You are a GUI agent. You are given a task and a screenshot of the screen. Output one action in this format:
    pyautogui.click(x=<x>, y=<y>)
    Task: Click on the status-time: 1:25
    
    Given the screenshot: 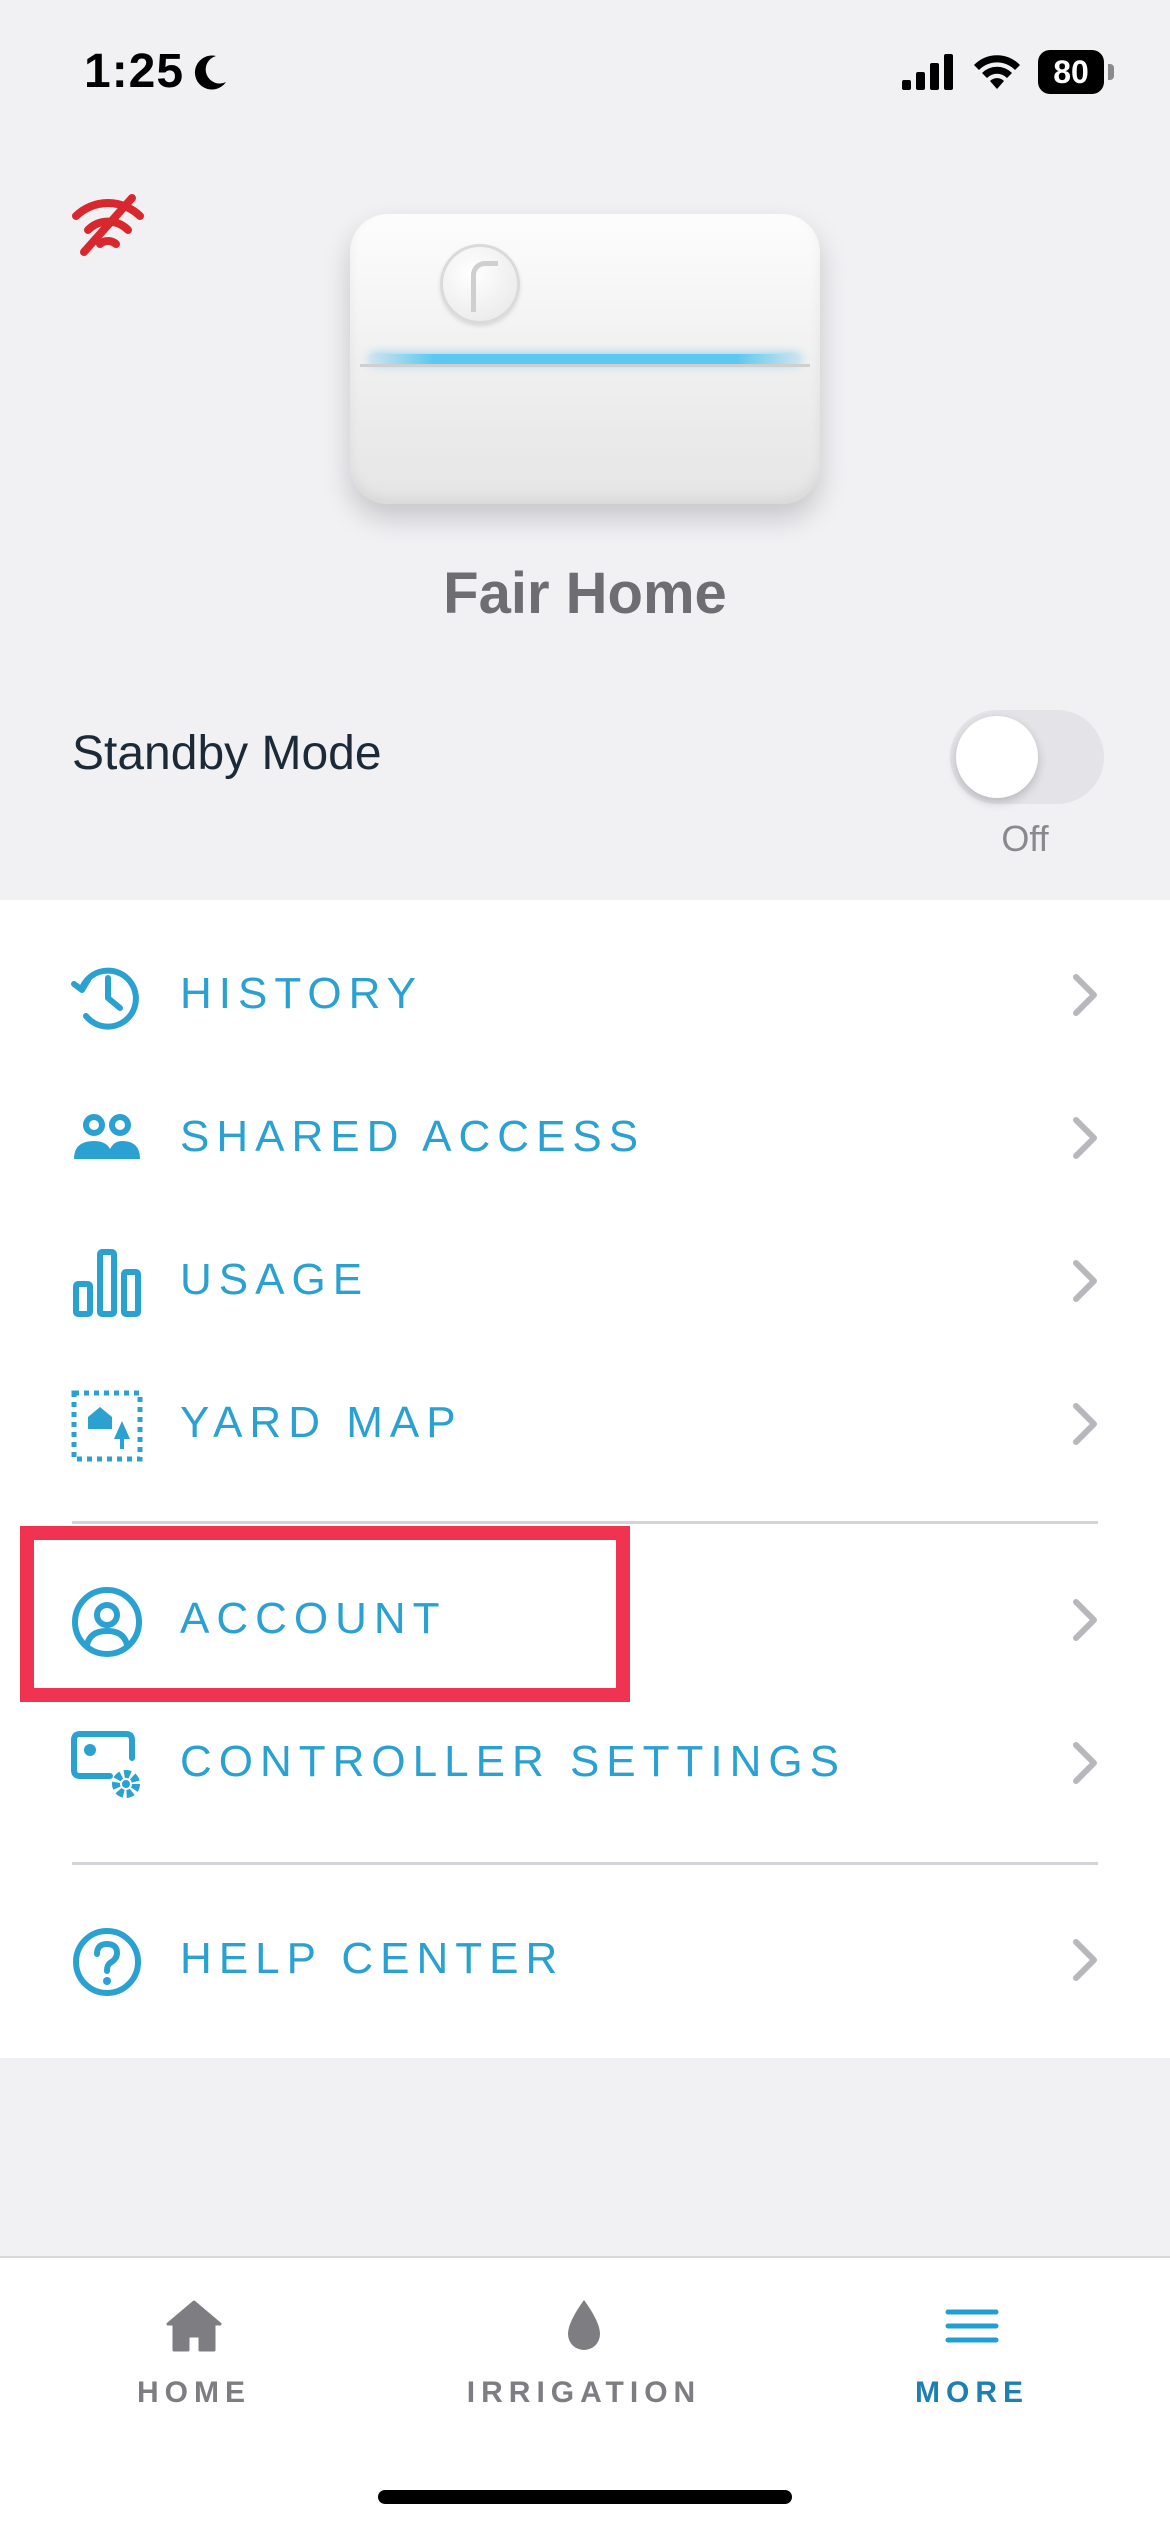 What is the action you would take?
    pyautogui.click(x=134, y=71)
    